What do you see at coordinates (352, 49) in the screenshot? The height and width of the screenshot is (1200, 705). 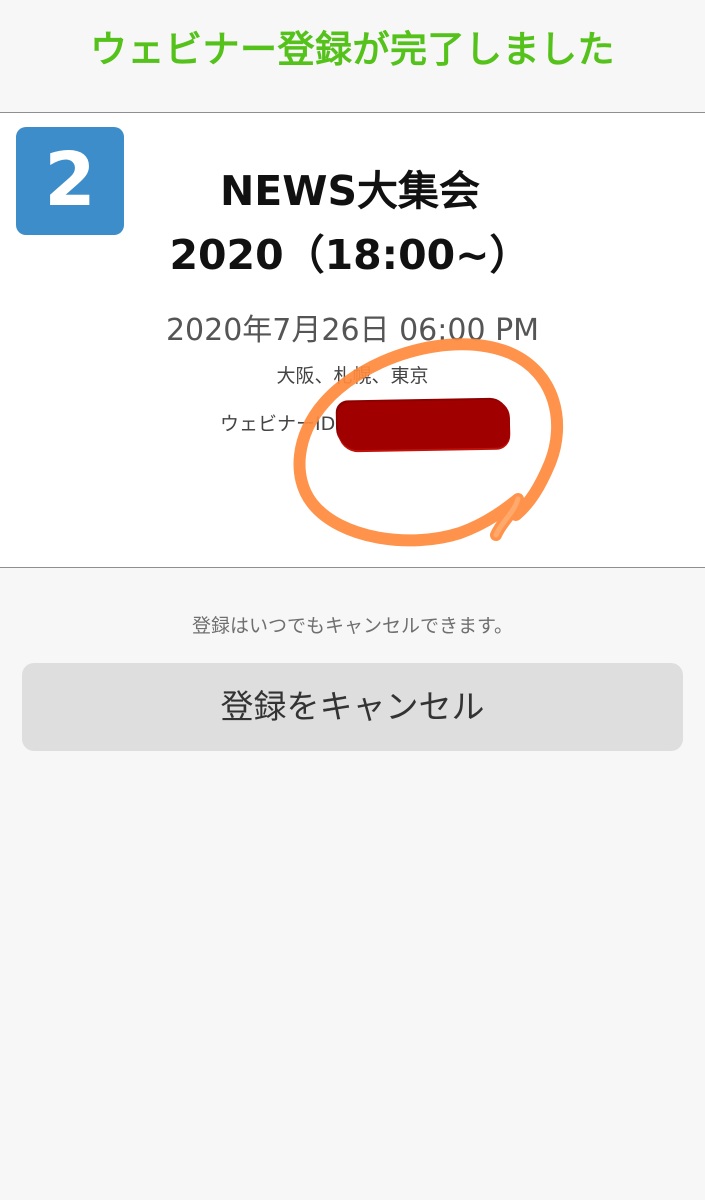 I see `registration-complete-title: ウェビナー登録が完了しました` at bounding box center [352, 49].